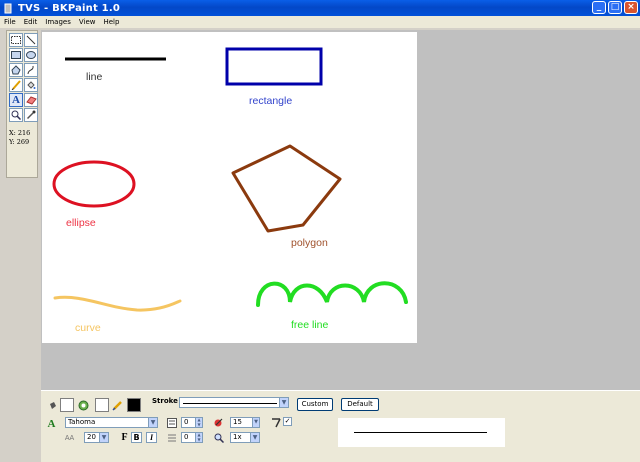  I want to click on spacing-value: 0, so click(186, 422).